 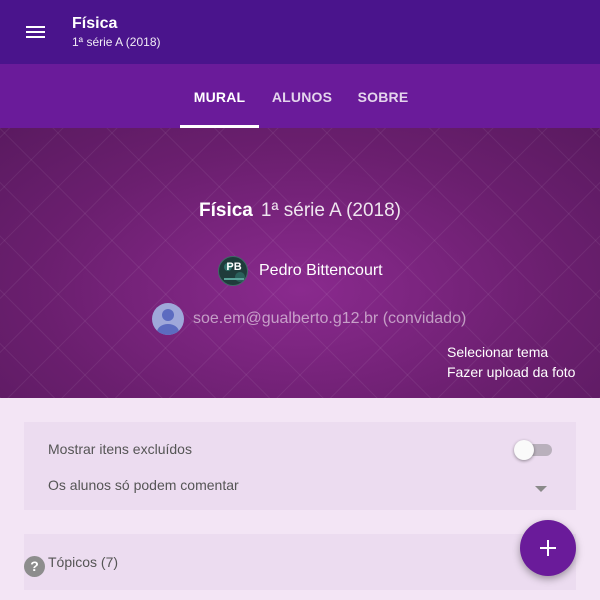 What do you see at coordinates (219, 96) in the screenshot?
I see `tab-mural: MURAL` at bounding box center [219, 96].